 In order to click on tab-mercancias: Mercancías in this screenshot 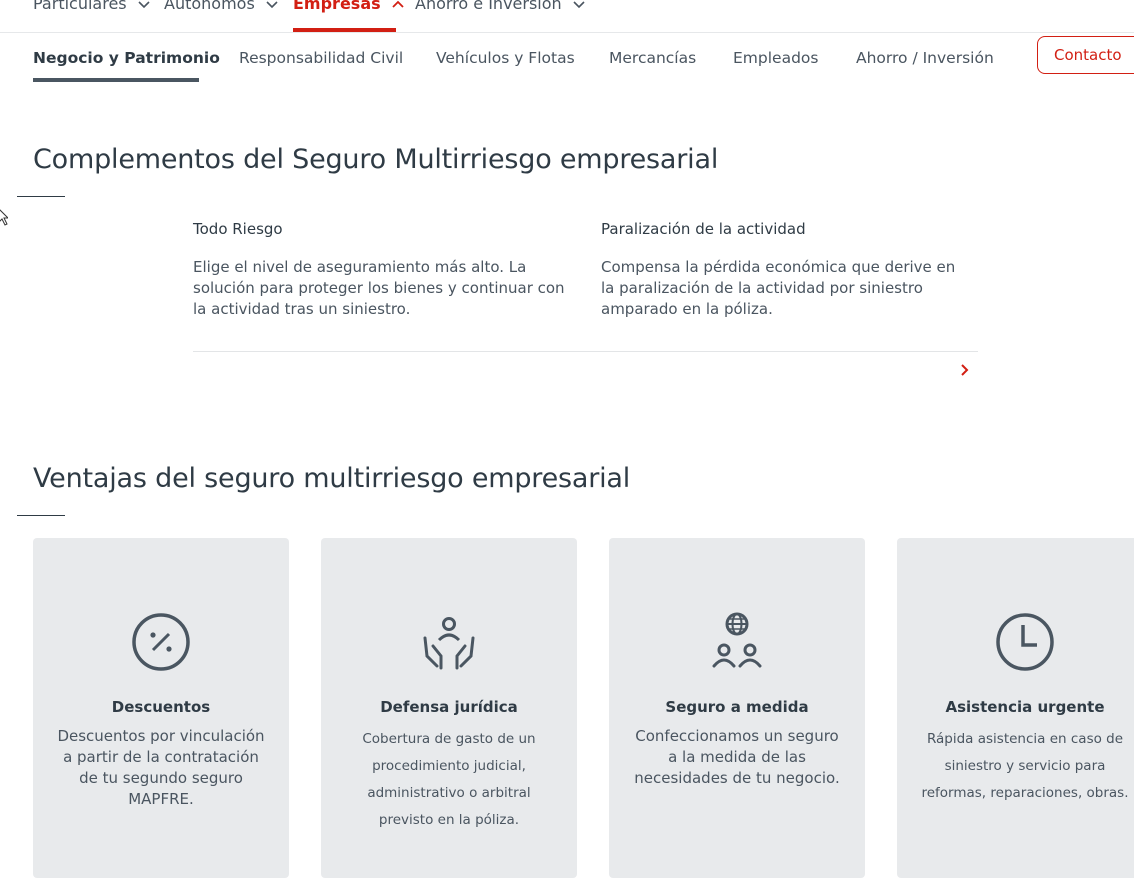, I will do `click(652, 58)`.